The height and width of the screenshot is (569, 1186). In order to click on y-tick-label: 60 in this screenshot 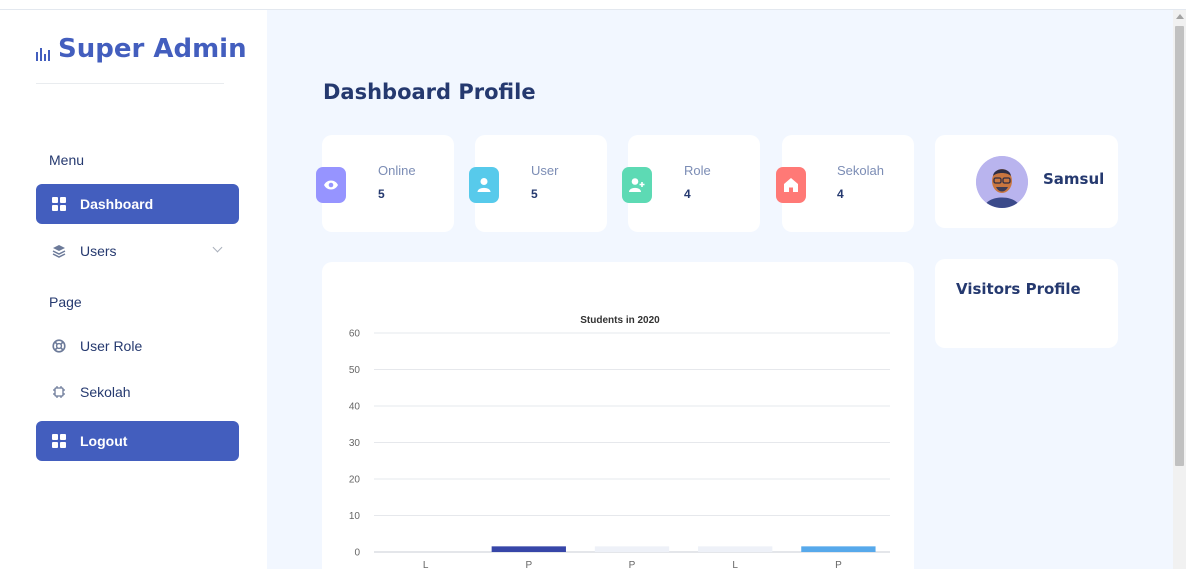, I will do `click(355, 334)`.